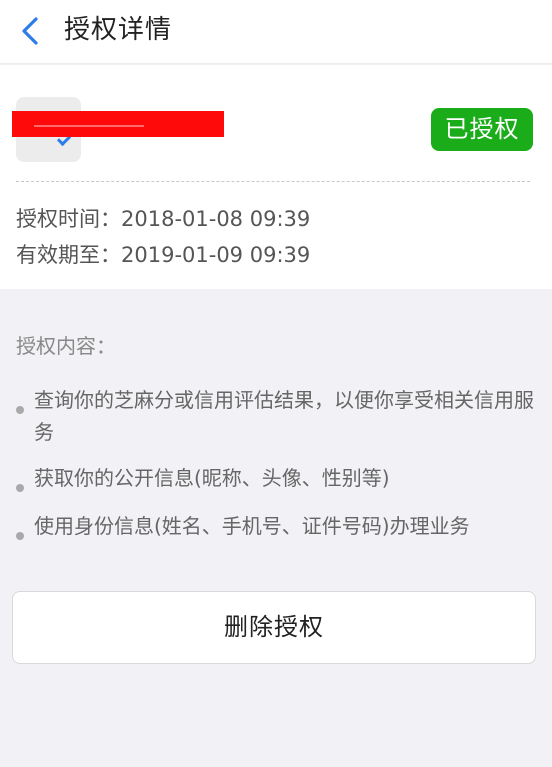 This screenshot has height=767, width=552. I want to click on valid-until: 有效期至：2019-01-09 09:39, so click(163, 255).